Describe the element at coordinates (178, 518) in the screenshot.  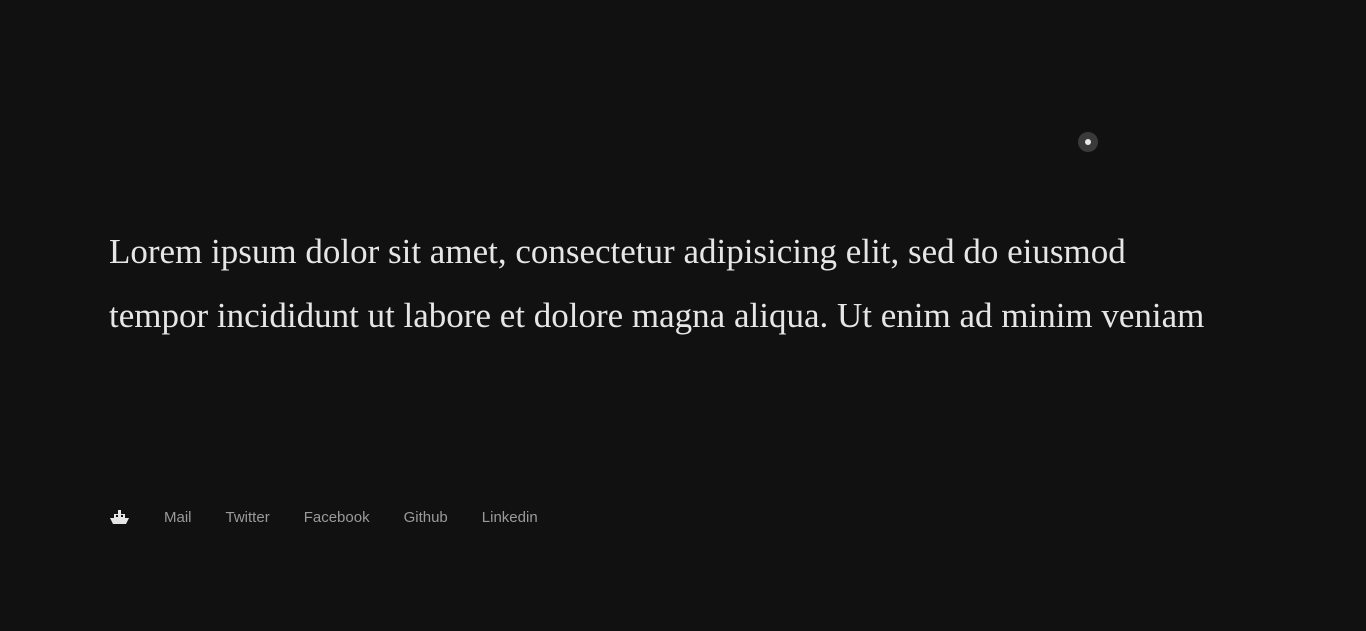
I see `footer-link-mail: Mail` at that location.